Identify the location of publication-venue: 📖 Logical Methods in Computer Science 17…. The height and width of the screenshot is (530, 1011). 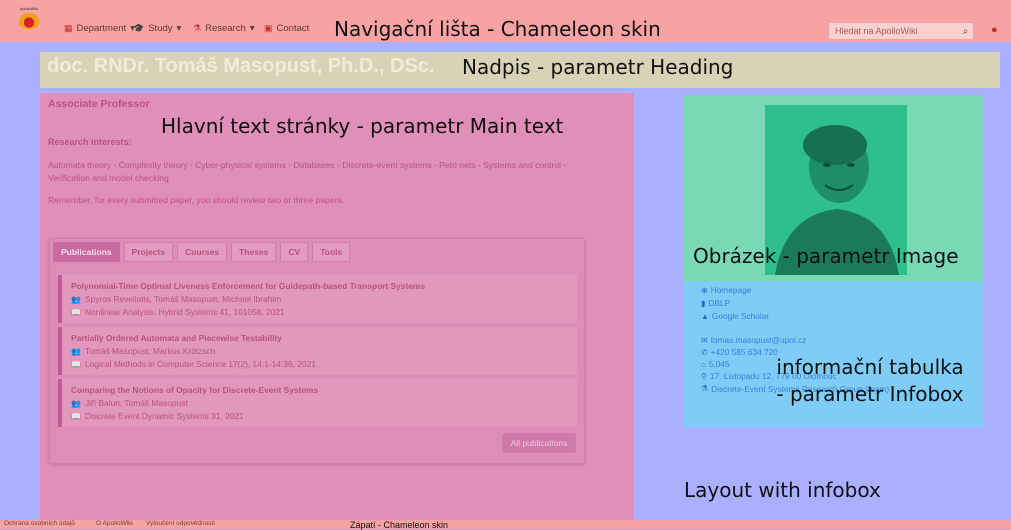
(193, 364).